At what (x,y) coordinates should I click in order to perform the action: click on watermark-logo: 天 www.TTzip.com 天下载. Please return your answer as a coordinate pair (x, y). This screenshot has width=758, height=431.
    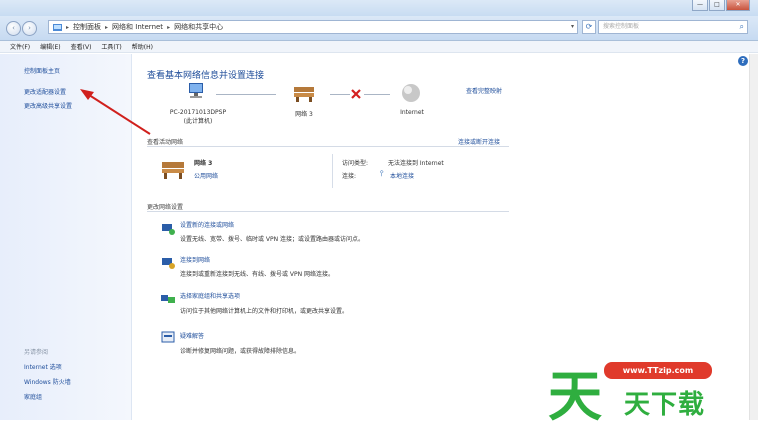
    Looking at the image, I should click on (653, 384).